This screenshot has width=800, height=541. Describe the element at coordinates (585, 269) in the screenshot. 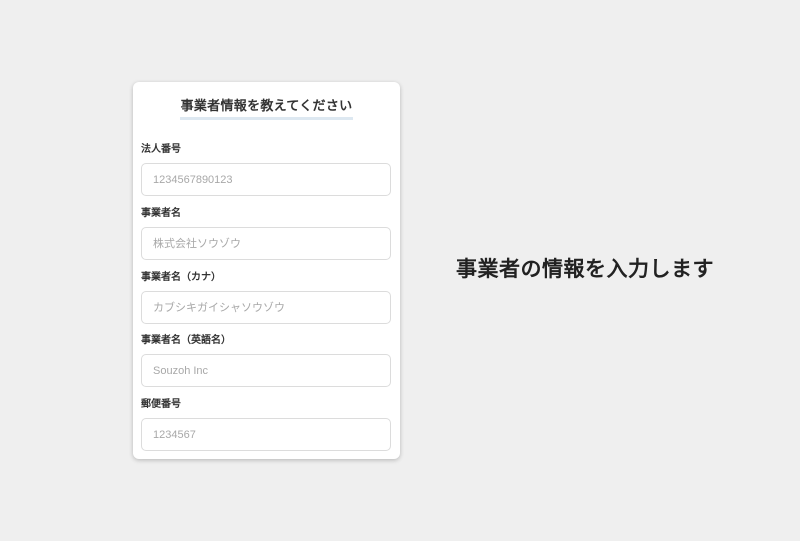

I see `step-caption: 事業者の情報を入力します` at that location.